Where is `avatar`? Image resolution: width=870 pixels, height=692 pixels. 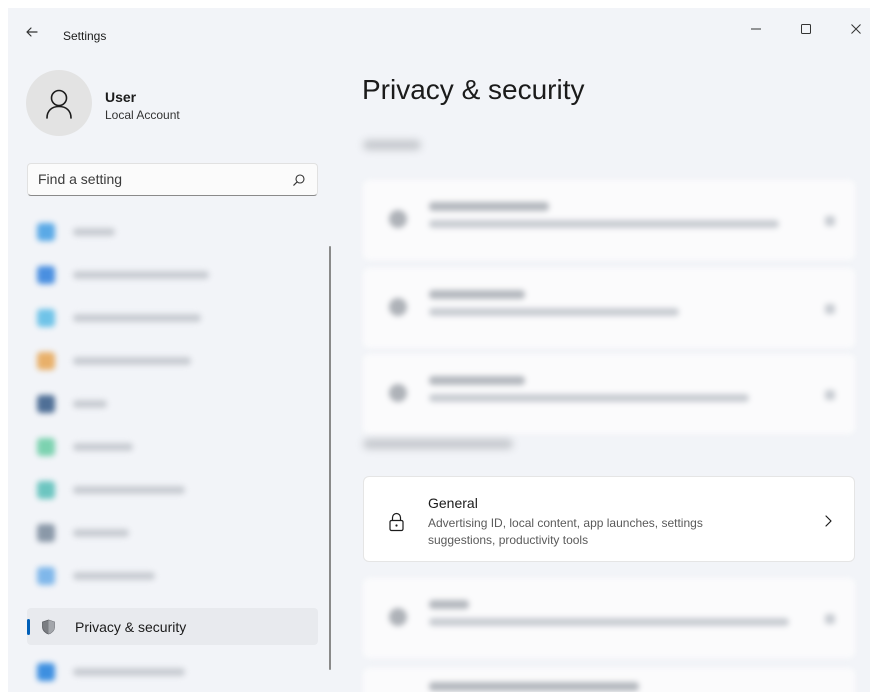 avatar is located at coordinates (59, 103).